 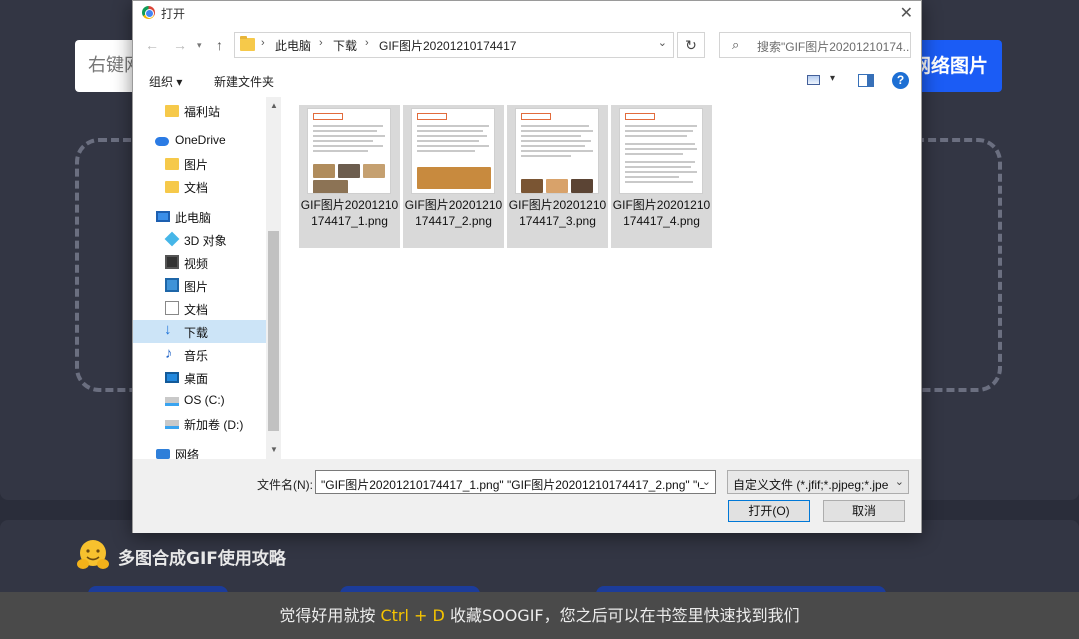 What do you see at coordinates (165, 81) in the screenshot?
I see `organize-menu: 组织 ▾` at bounding box center [165, 81].